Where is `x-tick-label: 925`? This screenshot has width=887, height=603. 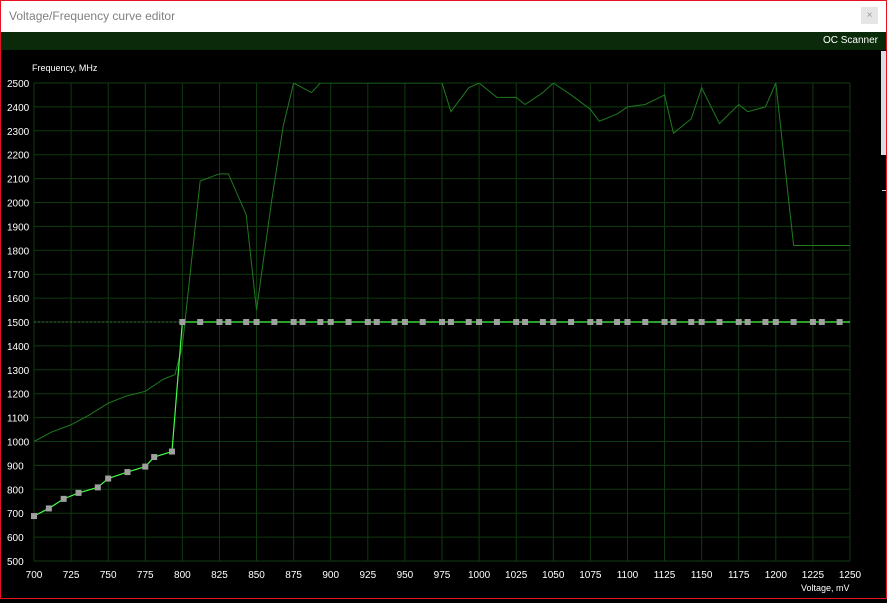
x-tick-label: 925 is located at coordinates (367, 575).